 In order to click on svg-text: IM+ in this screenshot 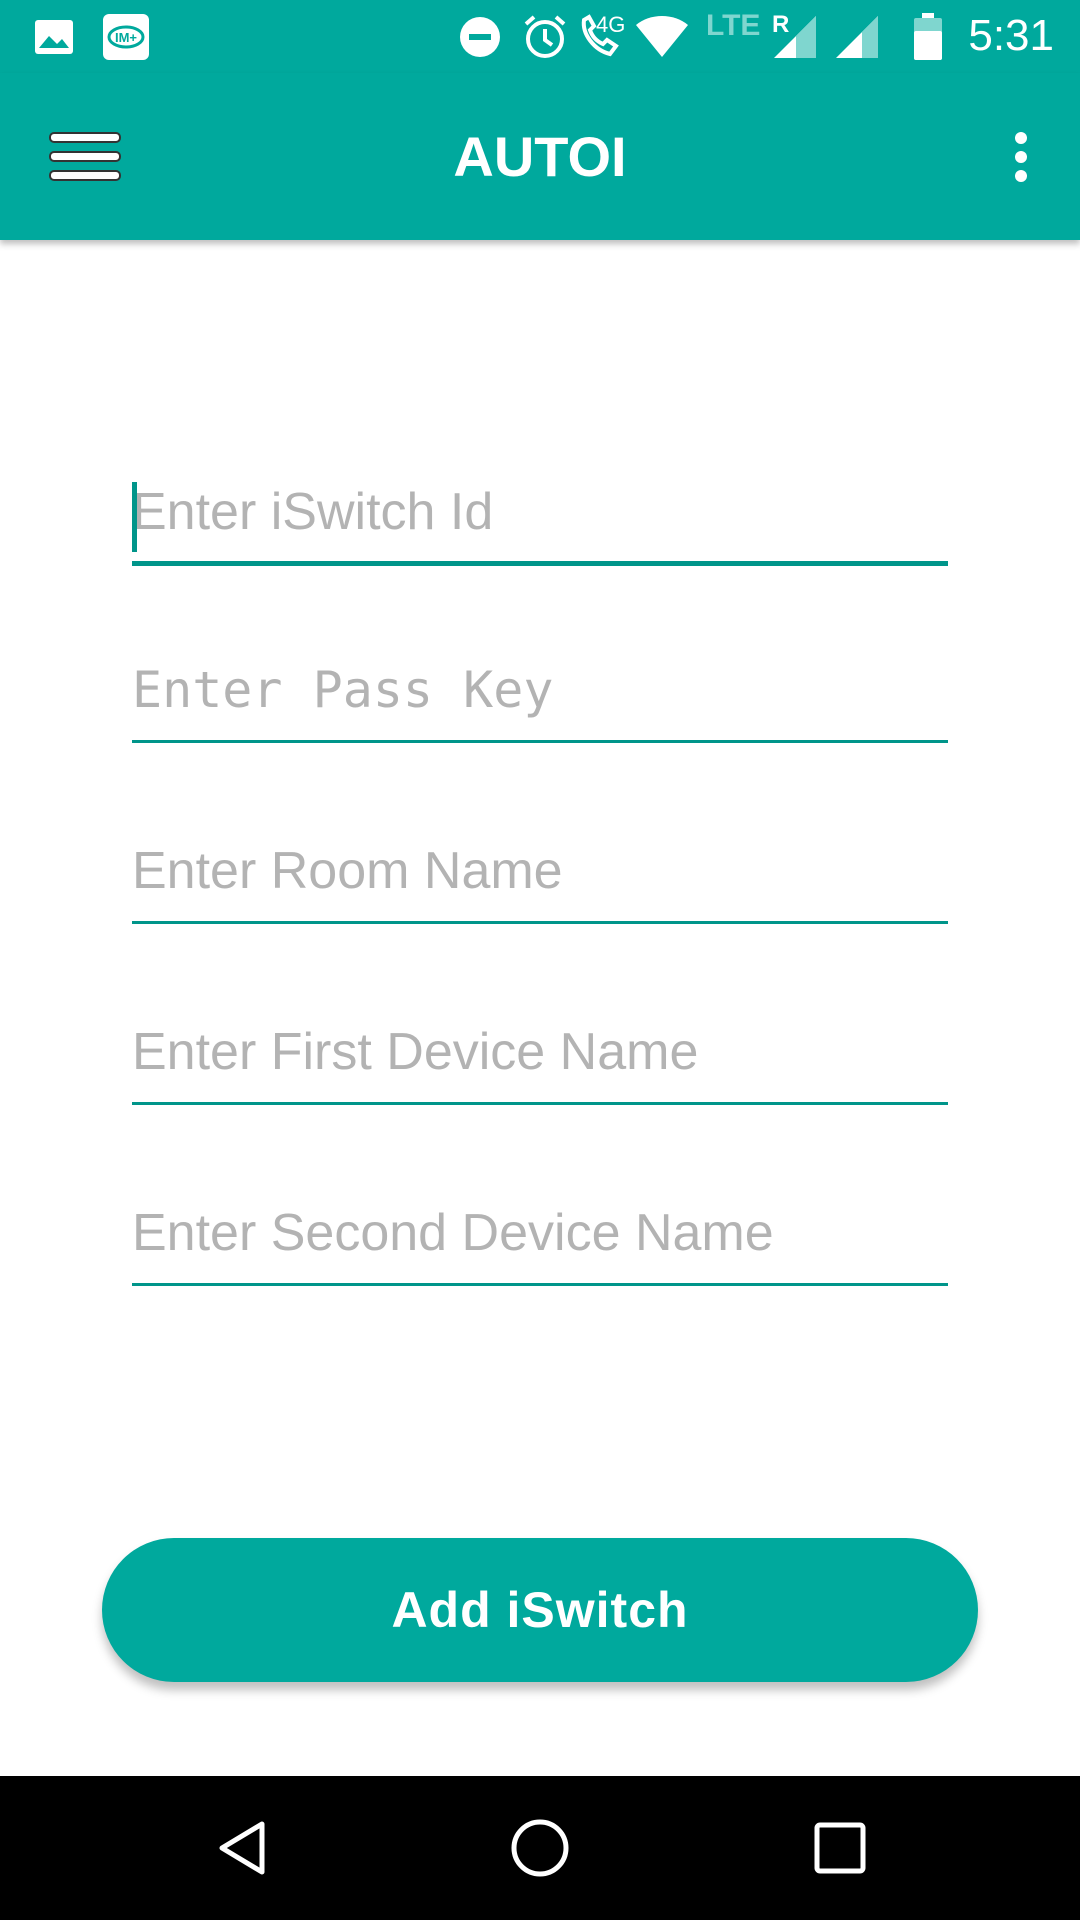, I will do `click(126, 37)`.